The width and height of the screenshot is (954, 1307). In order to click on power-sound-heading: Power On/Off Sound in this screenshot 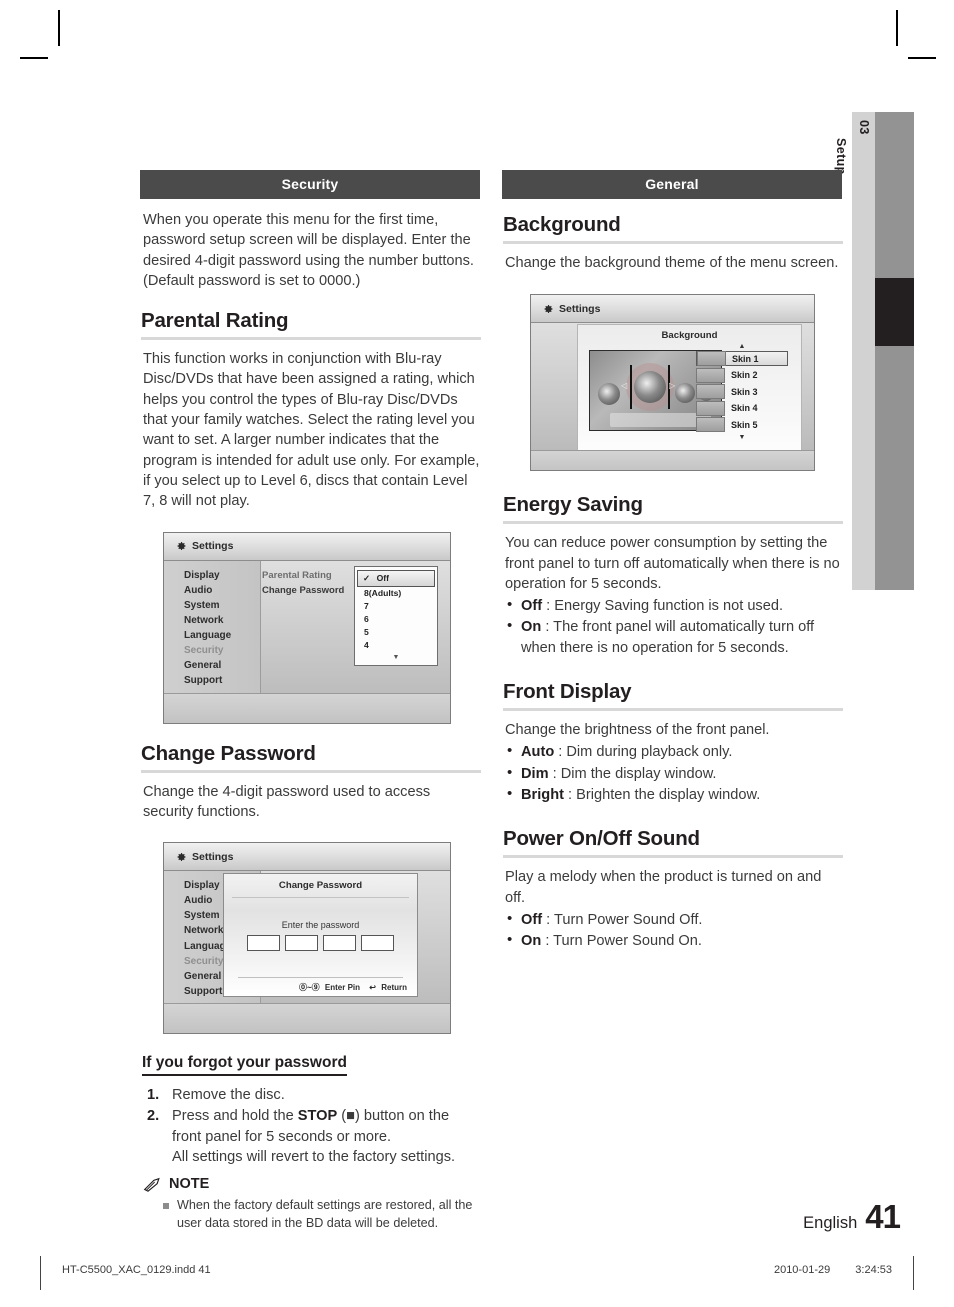, I will do `click(601, 839)`.